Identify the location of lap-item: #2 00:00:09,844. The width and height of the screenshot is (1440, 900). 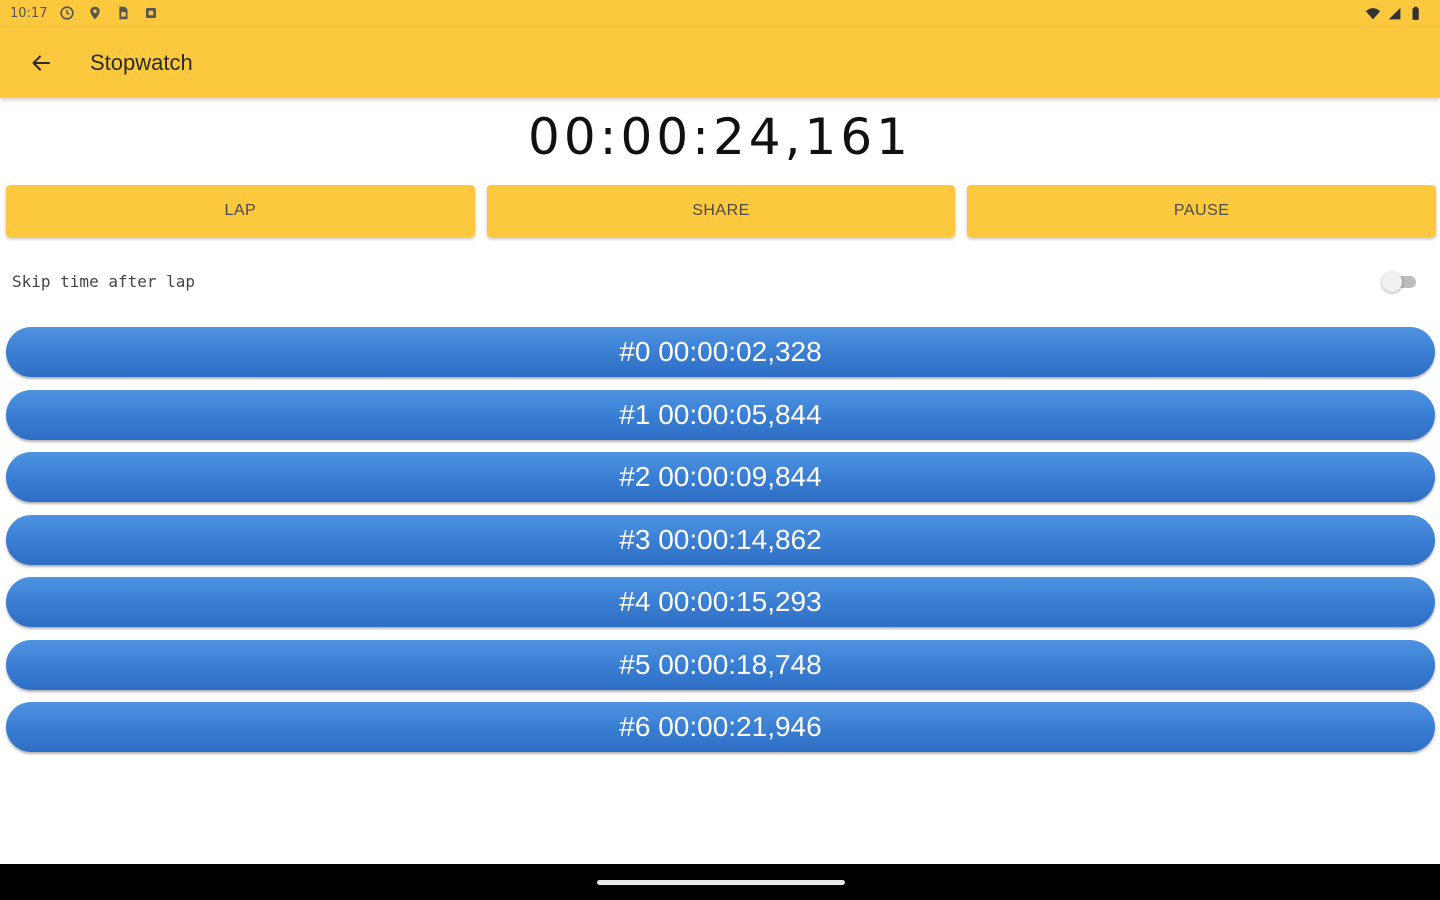
(720, 477).